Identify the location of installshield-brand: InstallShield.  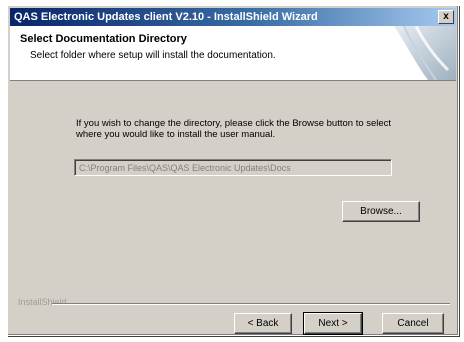
(42, 302).